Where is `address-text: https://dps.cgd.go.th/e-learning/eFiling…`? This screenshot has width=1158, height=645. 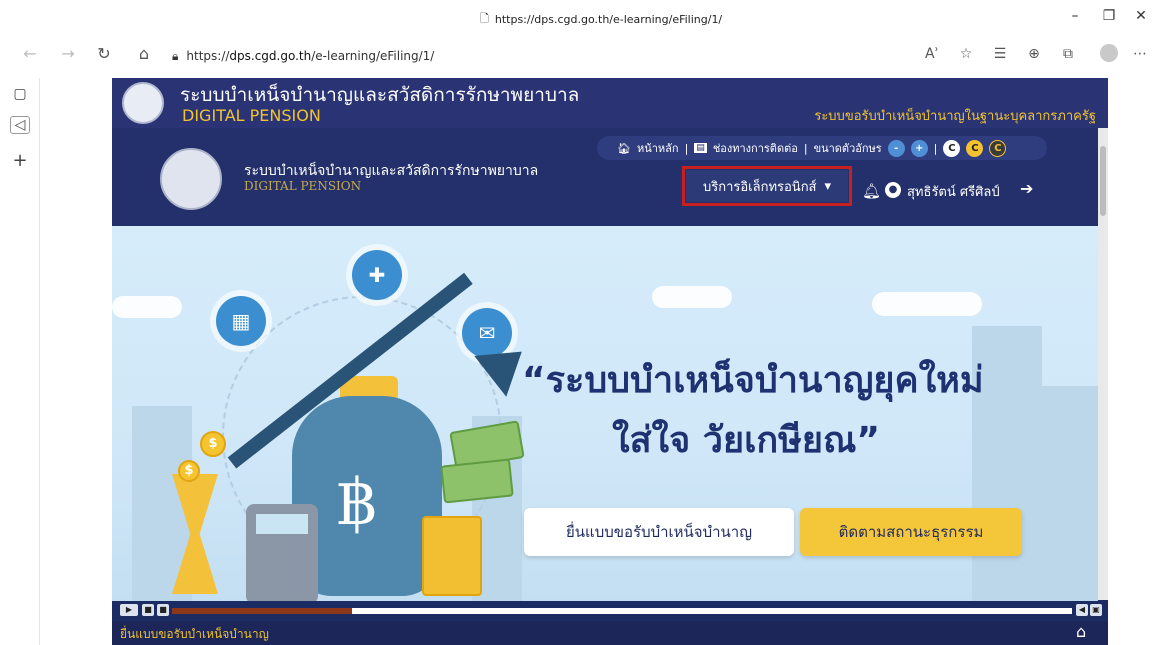
address-text: https://dps.cgd.go.th/e-learning/eFiling… is located at coordinates (310, 56).